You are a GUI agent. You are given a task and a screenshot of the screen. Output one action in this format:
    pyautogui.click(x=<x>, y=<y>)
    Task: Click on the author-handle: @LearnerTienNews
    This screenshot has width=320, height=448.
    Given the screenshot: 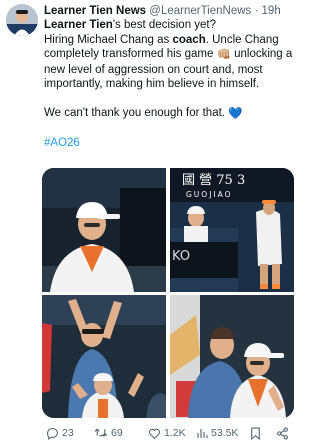 What is the action you would take?
    pyautogui.click(x=200, y=11)
    